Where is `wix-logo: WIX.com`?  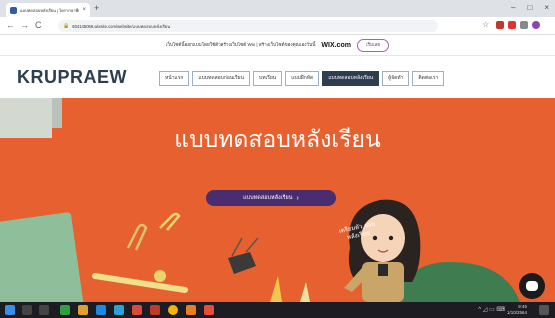 wix-logo: WIX.com is located at coordinates (336, 45).